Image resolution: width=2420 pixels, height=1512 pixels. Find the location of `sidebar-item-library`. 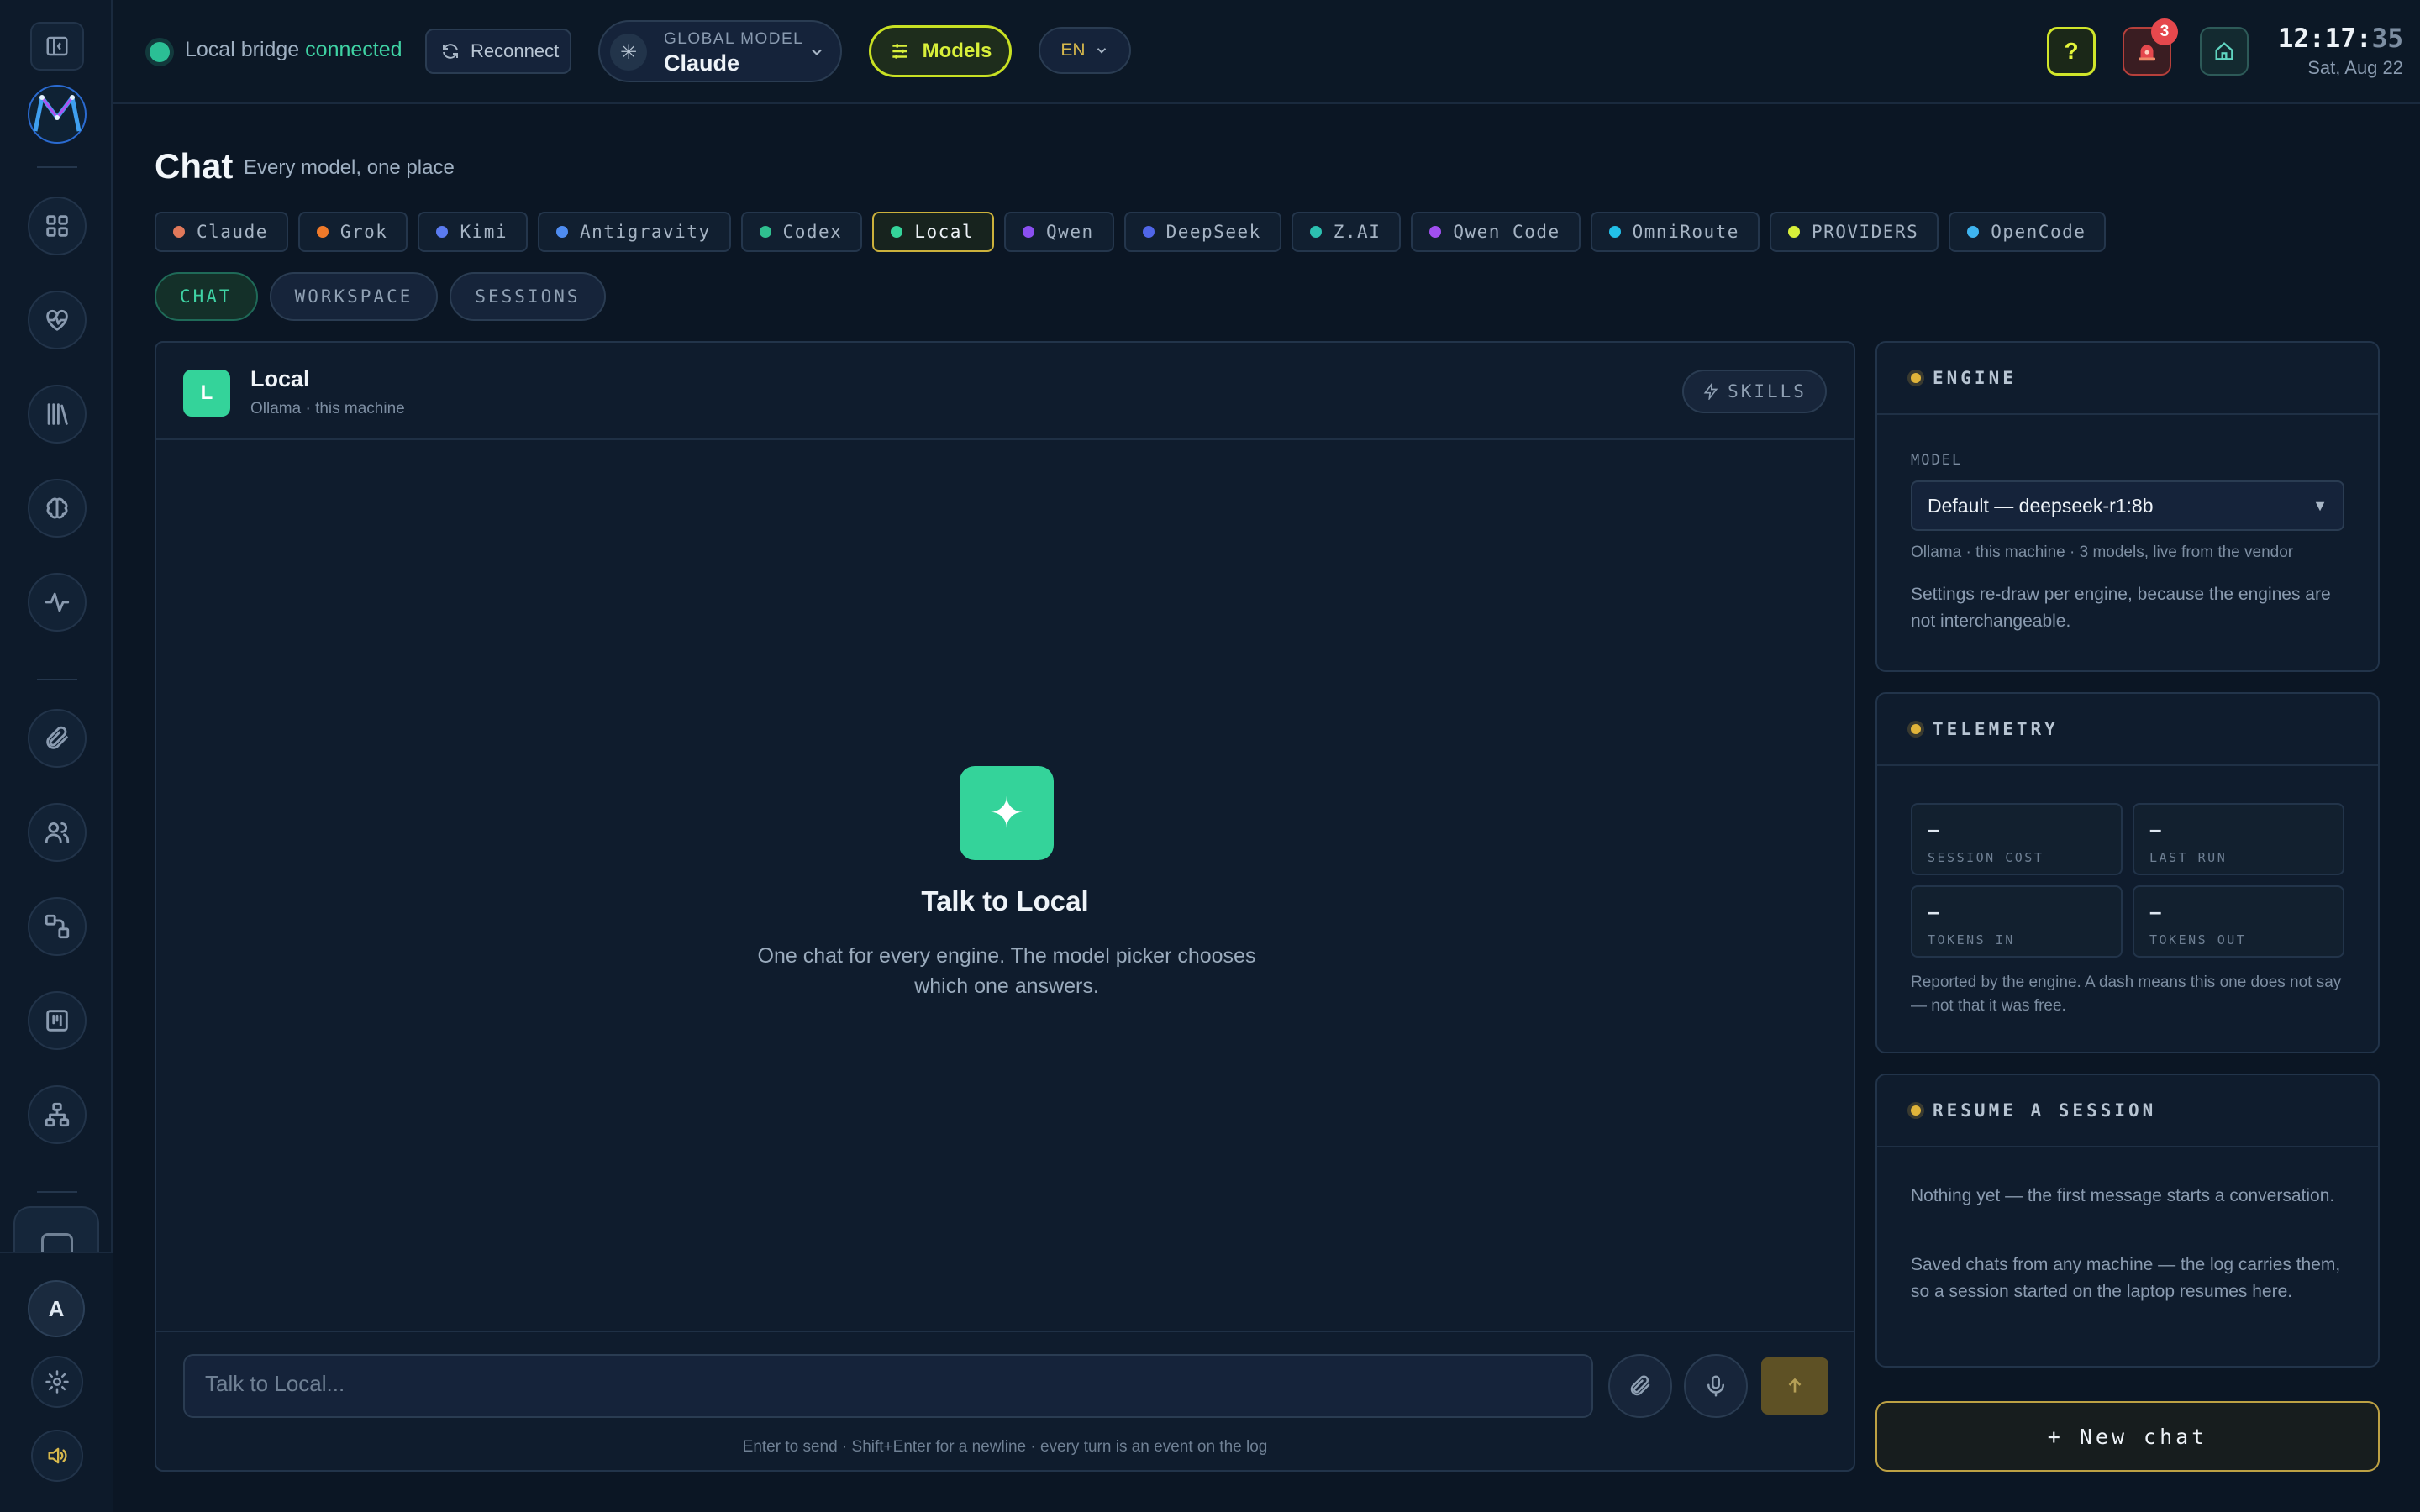

sidebar-item-library is located at coordinates (58, 414).